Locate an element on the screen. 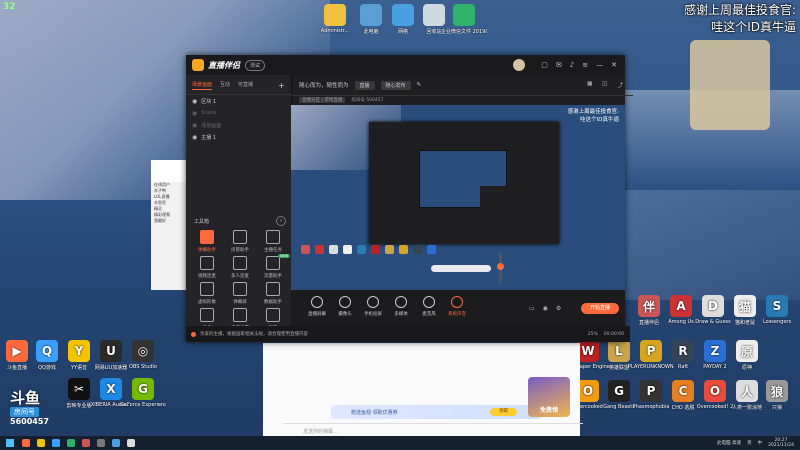  promo-claim-button: 领取 is located at coordinates (503, 412).